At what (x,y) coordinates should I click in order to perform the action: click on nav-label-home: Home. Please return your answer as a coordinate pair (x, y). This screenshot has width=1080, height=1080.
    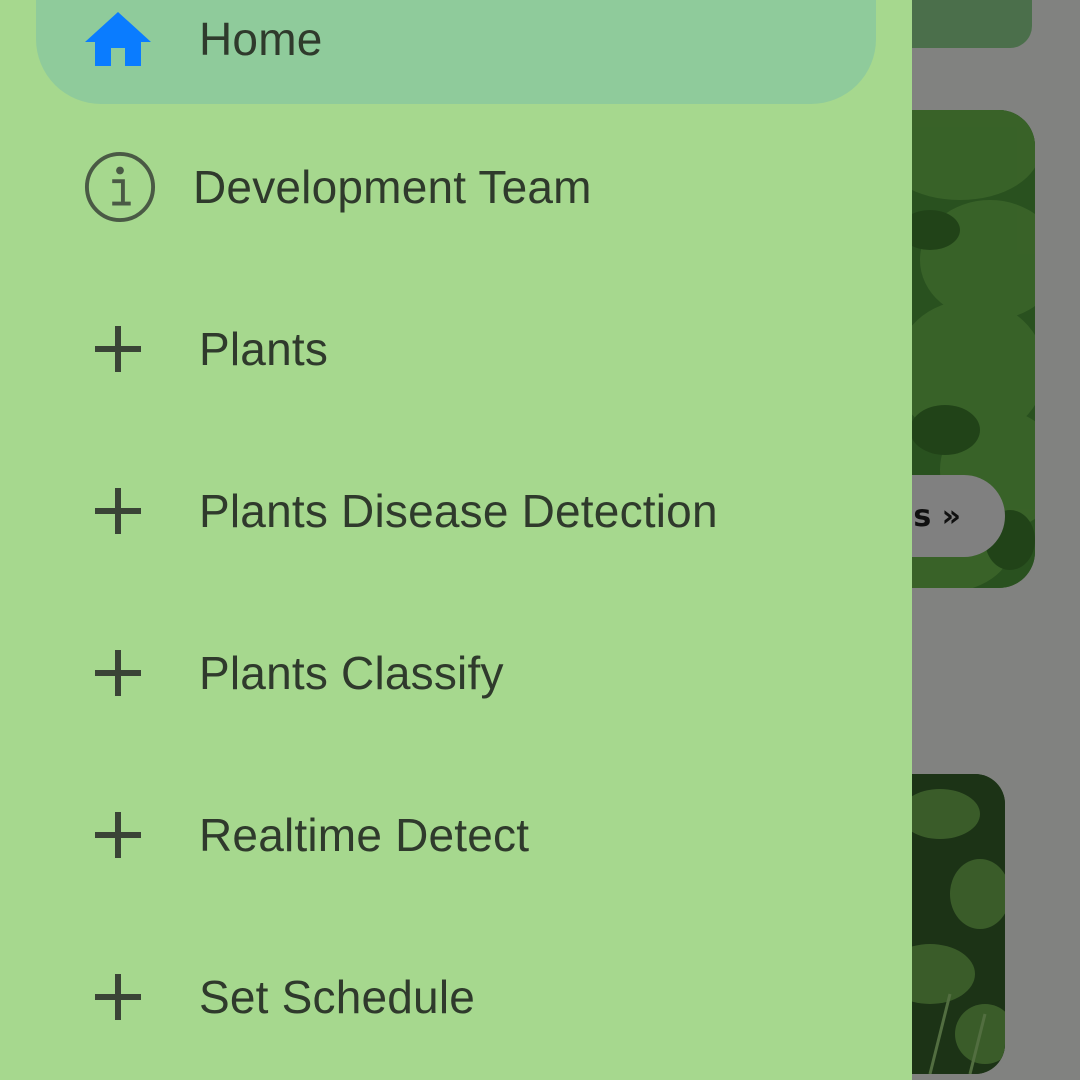
    Looking at the image, I should click on (261, 39).